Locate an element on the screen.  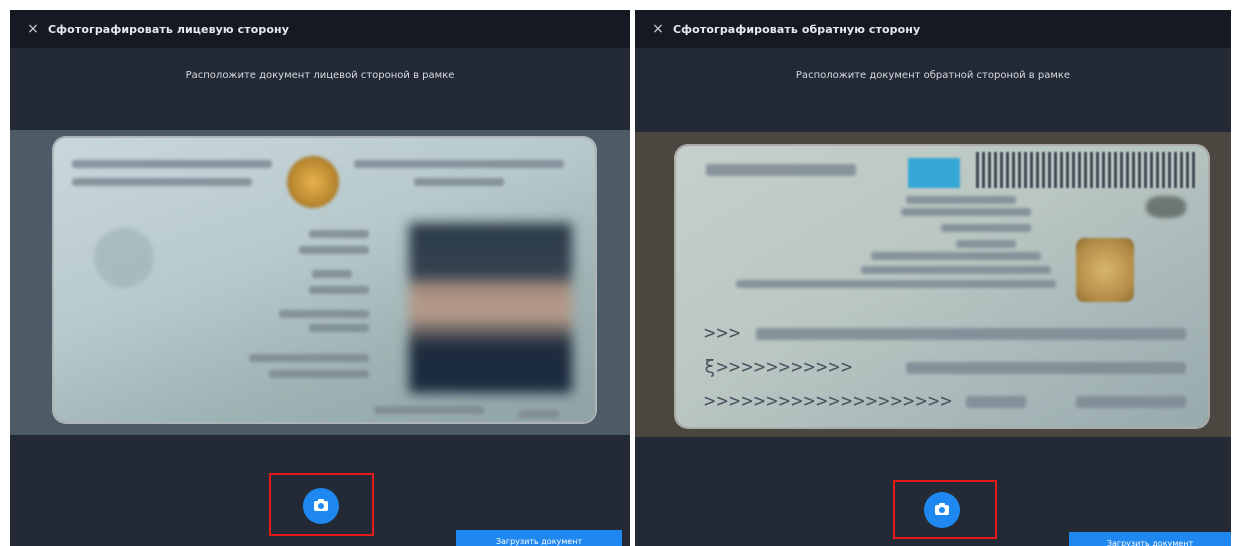
chip-image is located at coordinates (1105, 270).